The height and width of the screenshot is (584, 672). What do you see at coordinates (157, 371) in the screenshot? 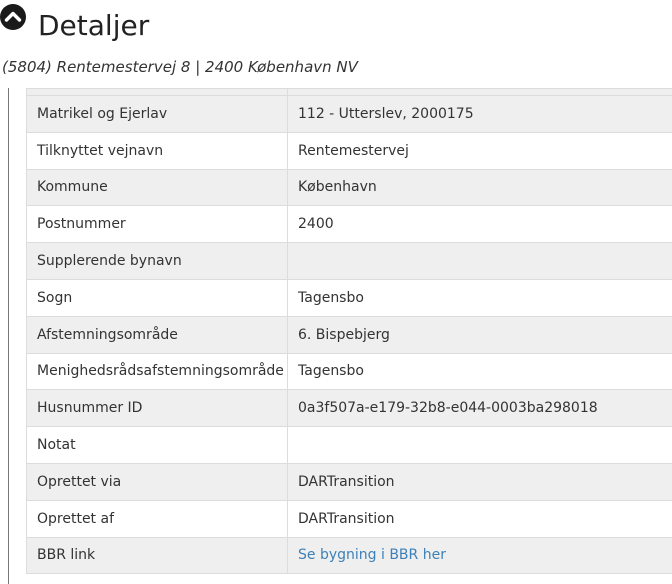
I see `row-label: Menighedsrådsafstemningsområde` at bounding box center [157, 371].